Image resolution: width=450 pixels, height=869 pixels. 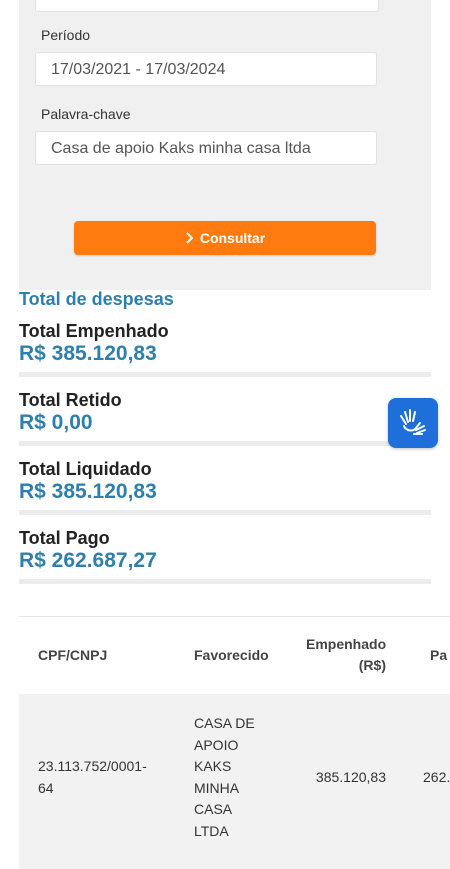 I want to click on header-pago: Pa, so click(x=439, y=655).